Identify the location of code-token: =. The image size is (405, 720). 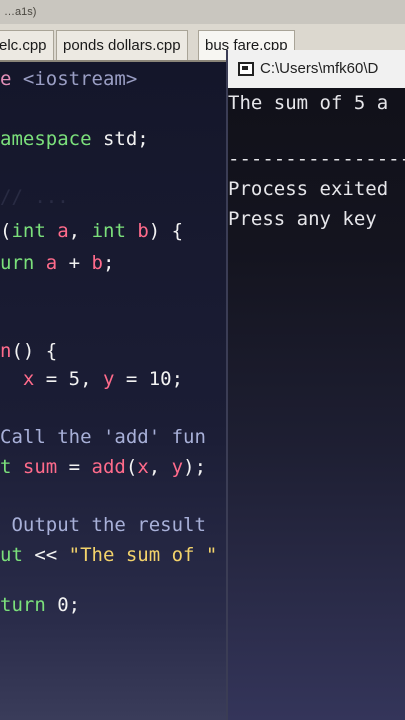
(74, 467).